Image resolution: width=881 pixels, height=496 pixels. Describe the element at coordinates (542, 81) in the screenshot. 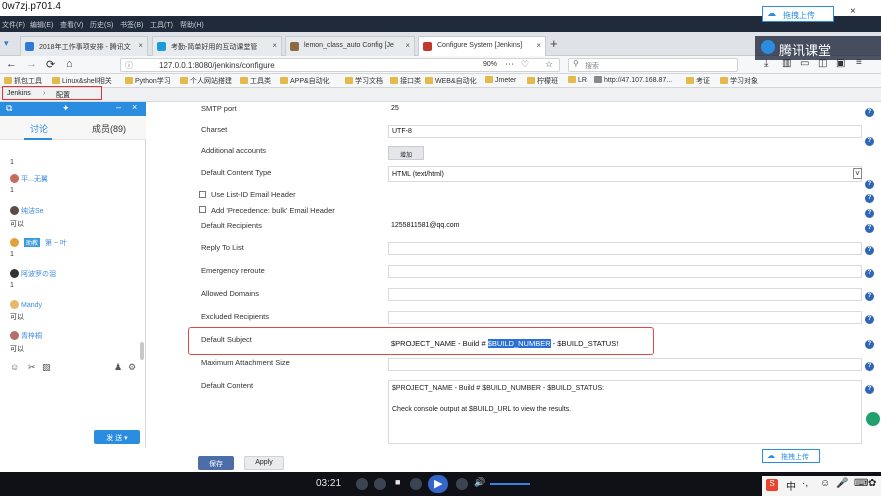

I see `bookmark-item: 柠檬班` at that location.